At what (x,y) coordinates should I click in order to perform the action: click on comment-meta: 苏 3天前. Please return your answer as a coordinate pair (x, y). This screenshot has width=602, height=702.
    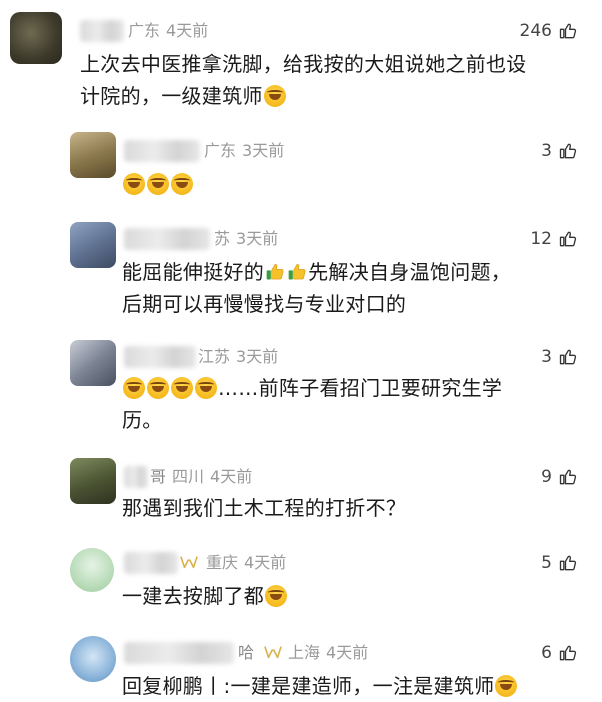
    Looking at the image, I should click on (246, 239).